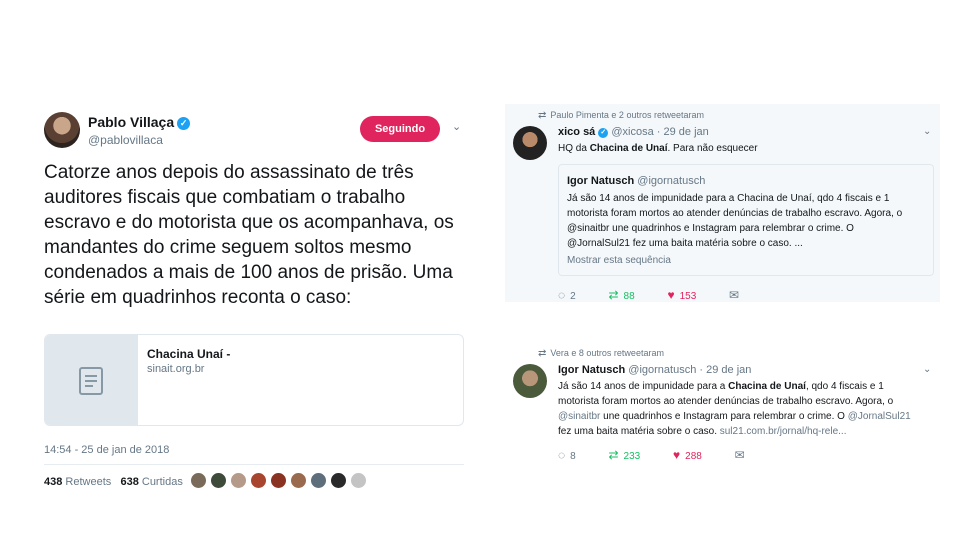 This screenshot has width=960, height=540. Describe the element at coordinates (681, 295) in the screenshot. I see `like-button: ♥ 153` at that location.